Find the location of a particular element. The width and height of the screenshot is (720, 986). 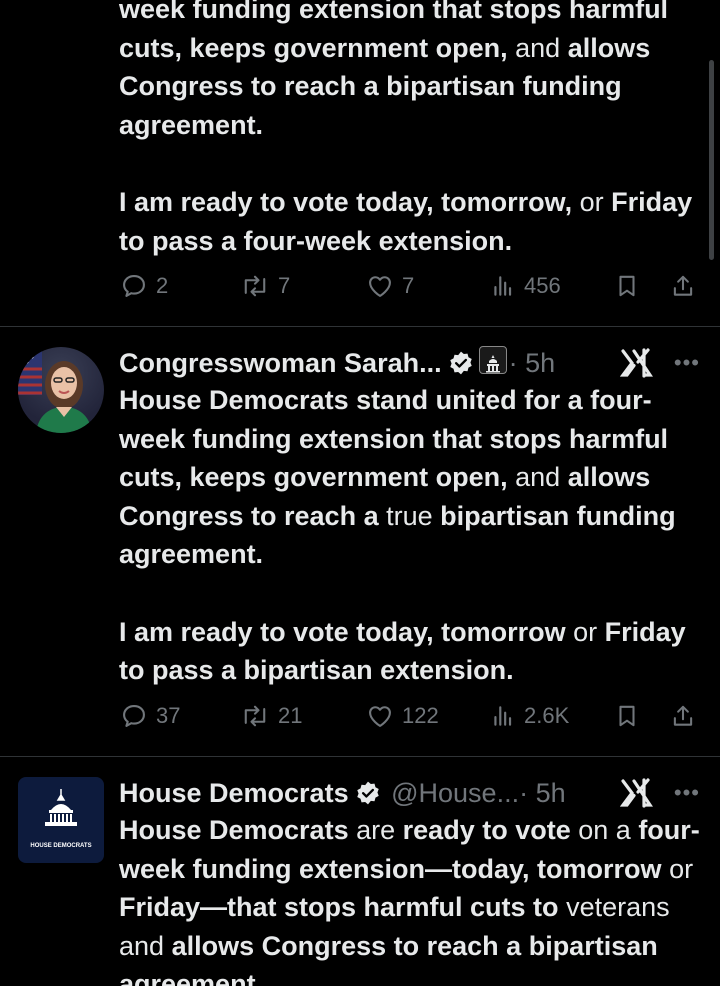

reply-count: 2 is located at coordinates (162, 285).